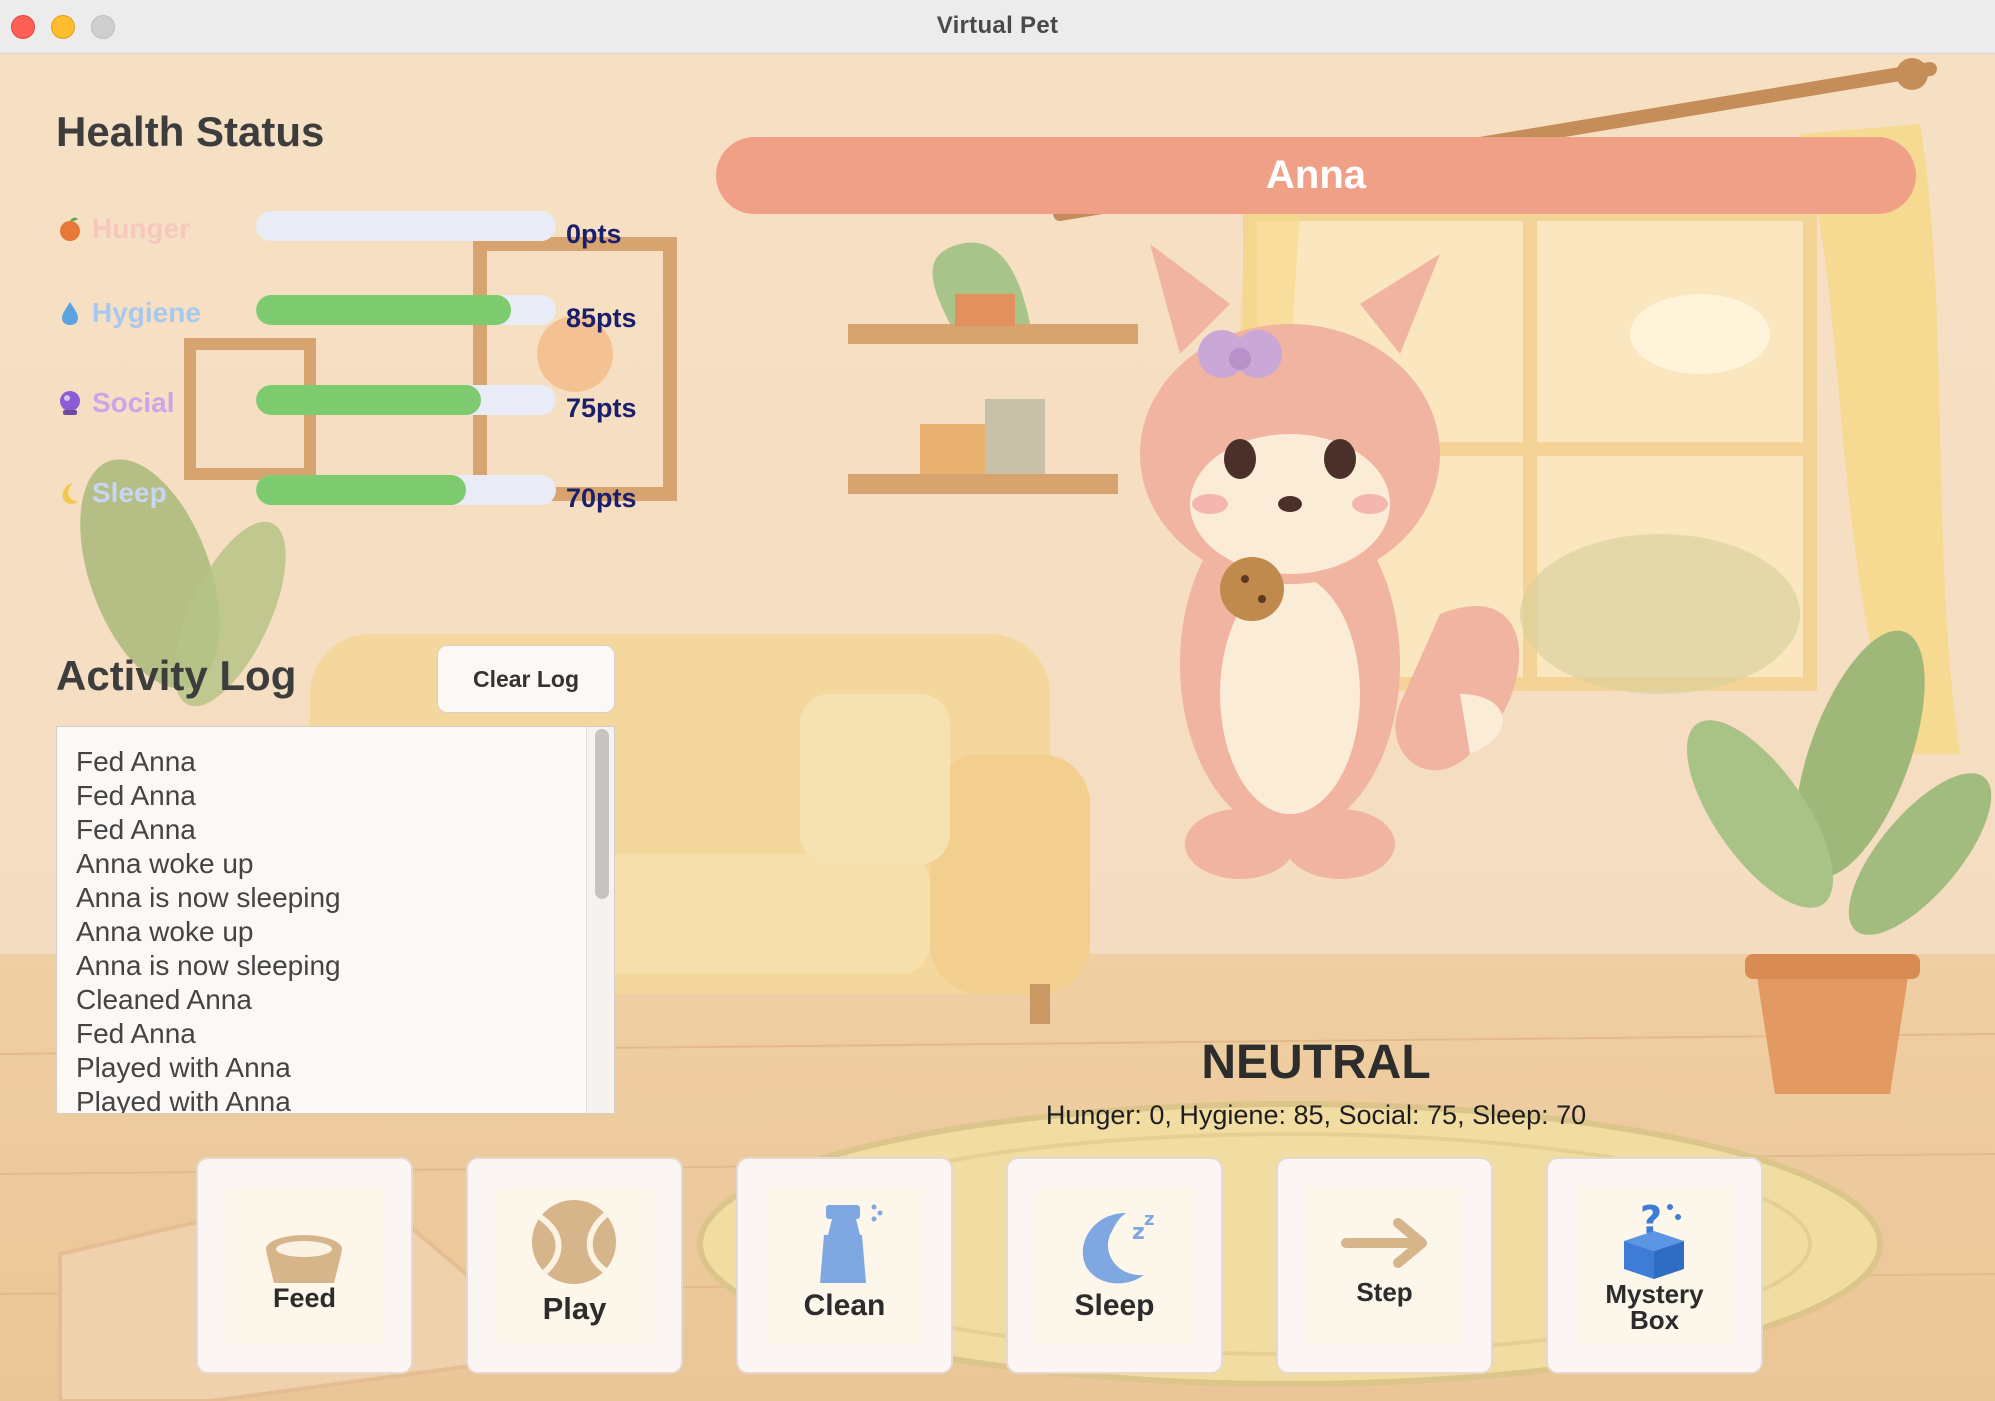  I want to click on hygiene-bar-fill, so click(383, 310).